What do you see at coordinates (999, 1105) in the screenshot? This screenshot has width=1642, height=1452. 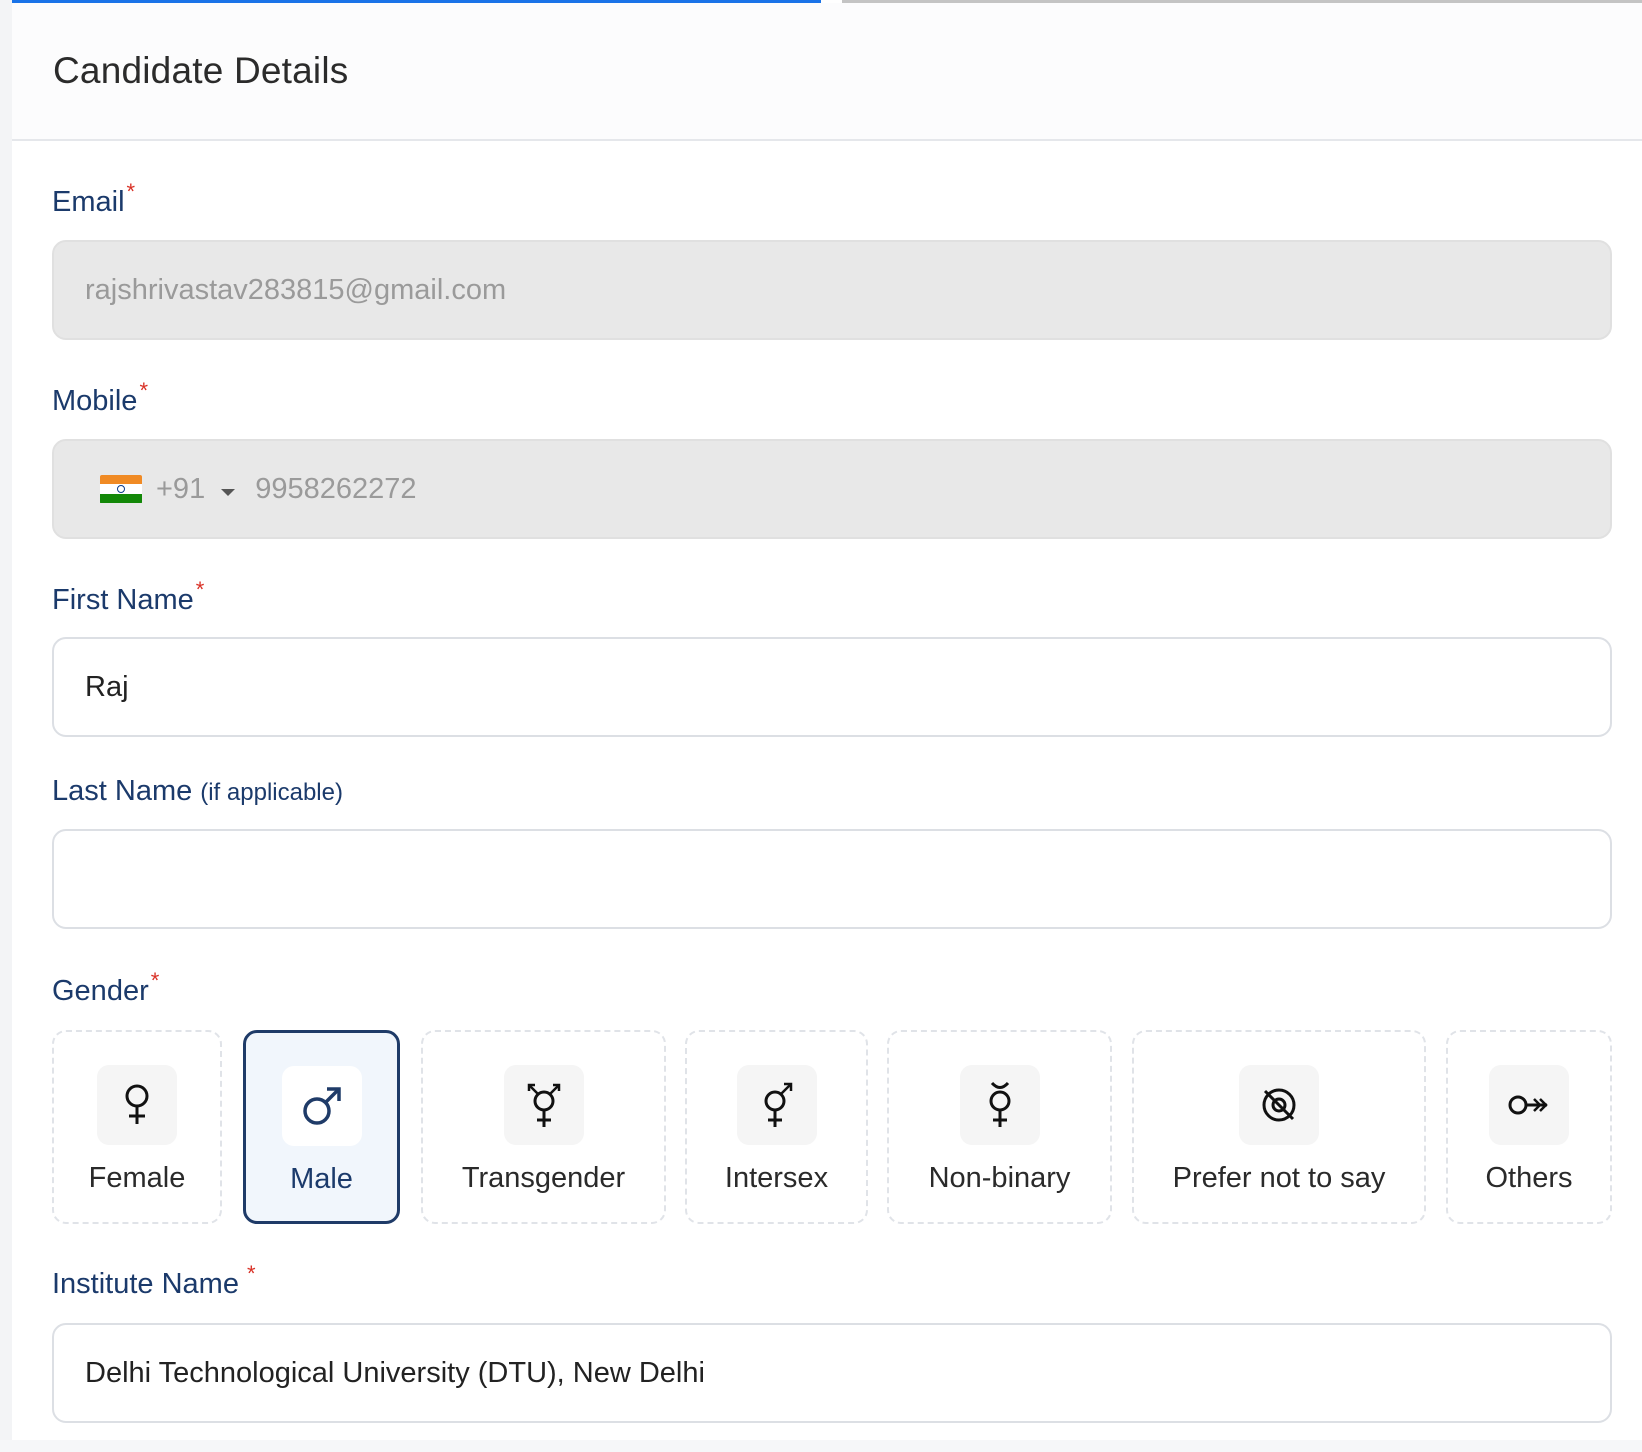 I see `non-binary-icon` at bounding box center [999, 1105].